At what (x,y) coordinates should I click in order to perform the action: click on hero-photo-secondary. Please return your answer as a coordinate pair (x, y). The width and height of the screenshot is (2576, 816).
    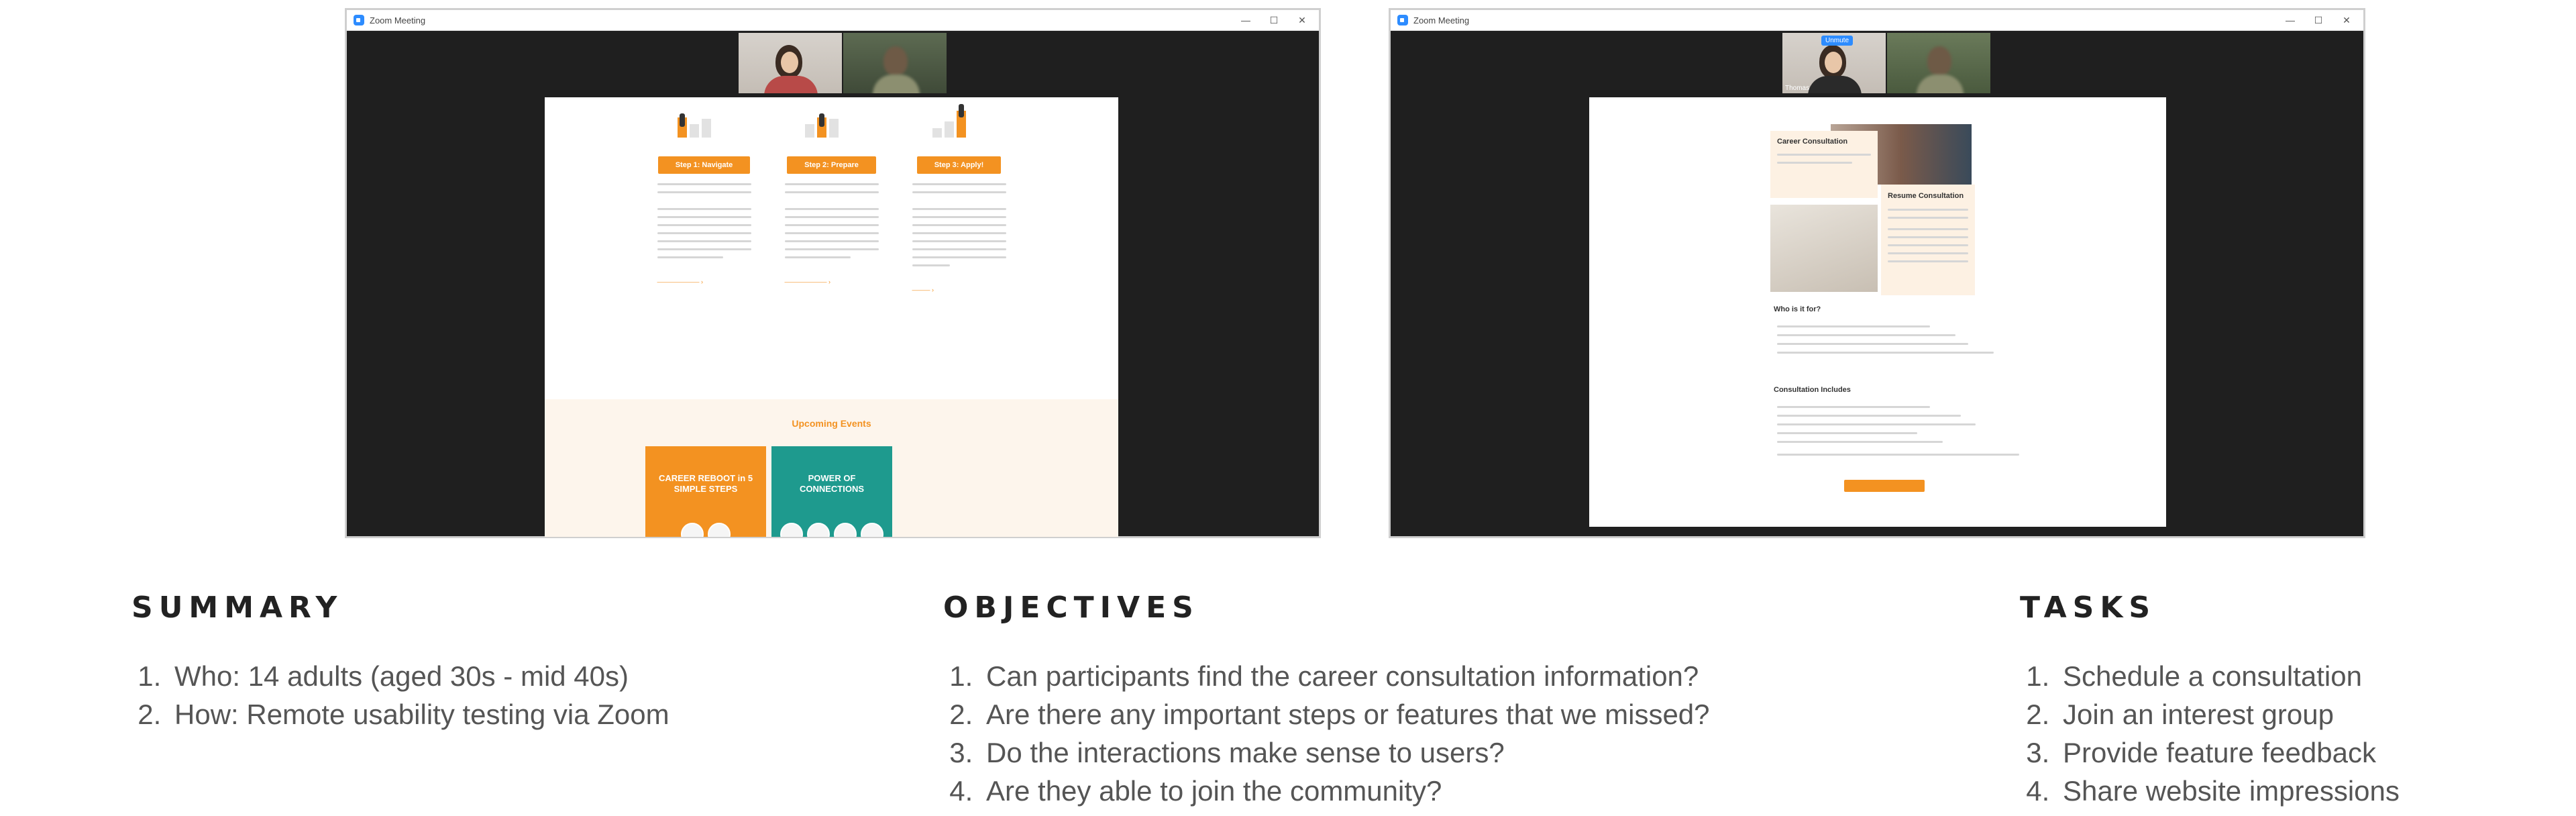
    Looking at the image, I should click on (1824, 248).